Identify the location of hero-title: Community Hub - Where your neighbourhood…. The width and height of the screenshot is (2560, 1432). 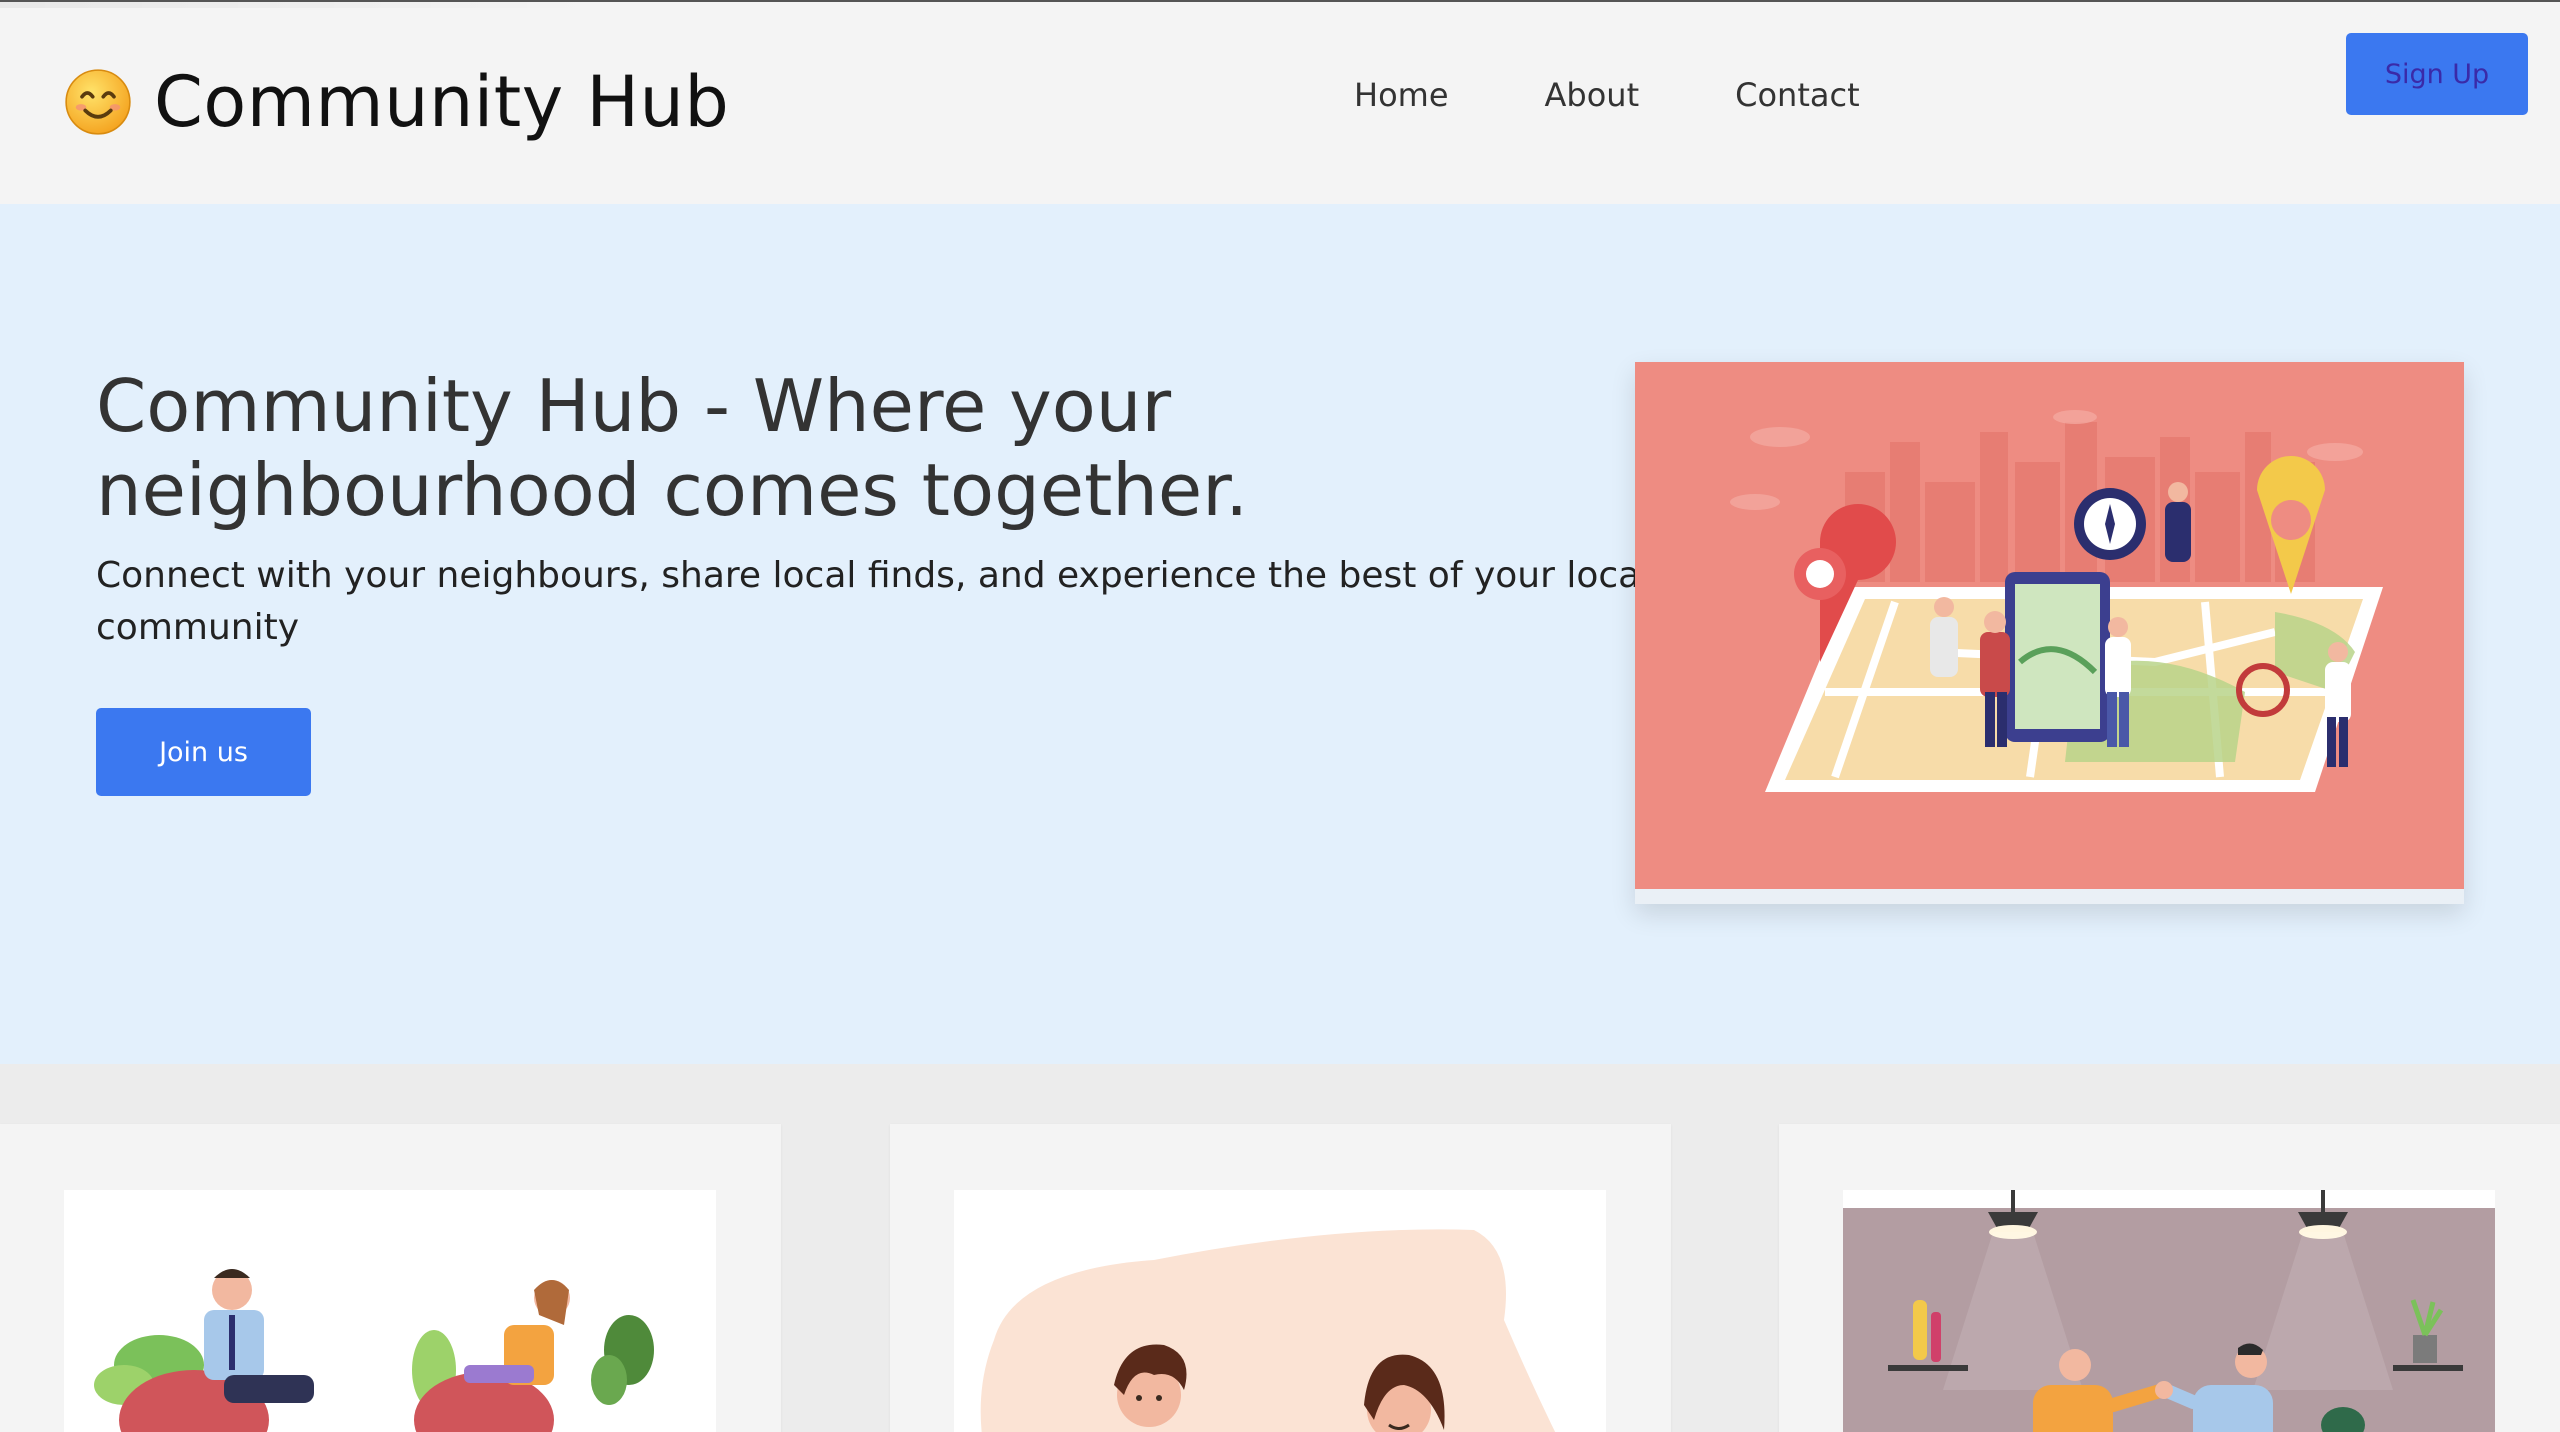
(672, 448).